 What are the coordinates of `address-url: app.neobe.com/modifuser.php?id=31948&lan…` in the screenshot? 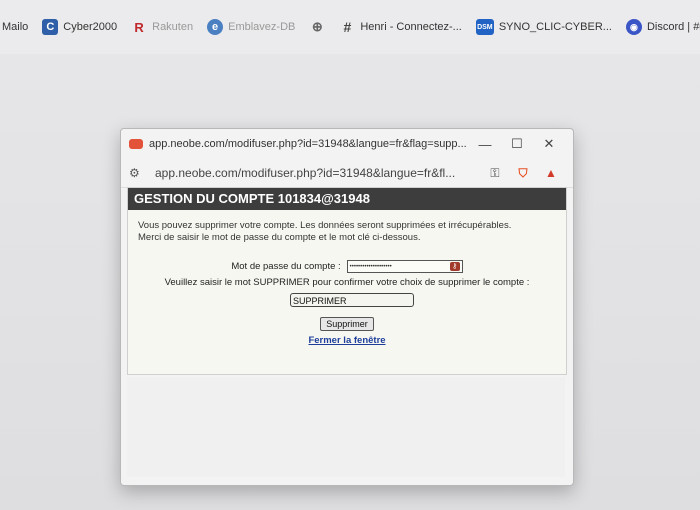 It's located at (318, 173).